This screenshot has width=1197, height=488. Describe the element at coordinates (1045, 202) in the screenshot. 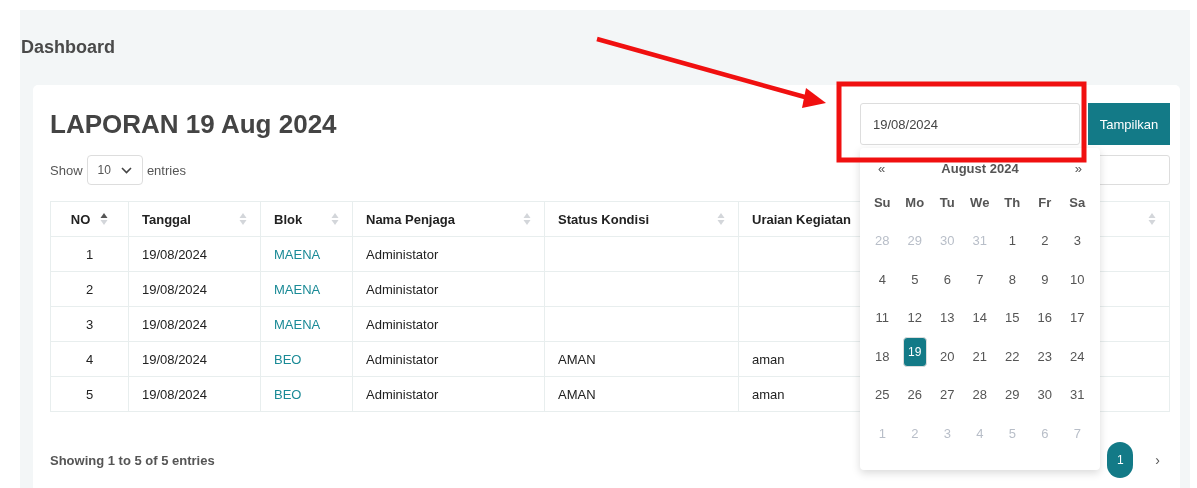

I see `weekday-label: Fr` at that location.